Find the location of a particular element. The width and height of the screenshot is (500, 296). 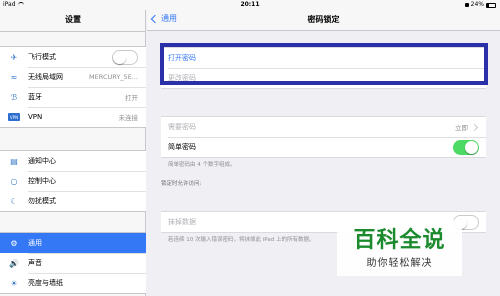

battery-percent: 24% is located at coordinates (477, 4).